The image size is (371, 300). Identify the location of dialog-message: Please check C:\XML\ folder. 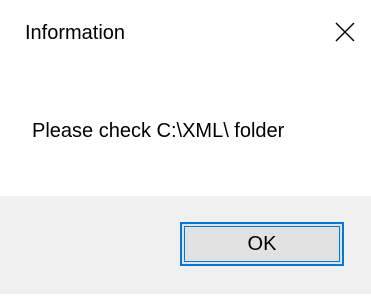
(158, 131).